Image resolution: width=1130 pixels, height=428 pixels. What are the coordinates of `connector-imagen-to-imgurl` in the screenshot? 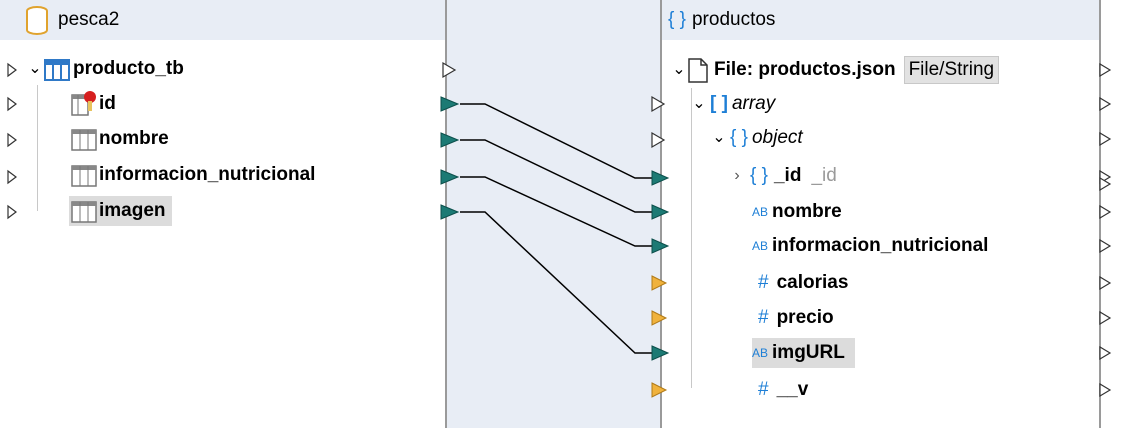 It's located at (560, 282).